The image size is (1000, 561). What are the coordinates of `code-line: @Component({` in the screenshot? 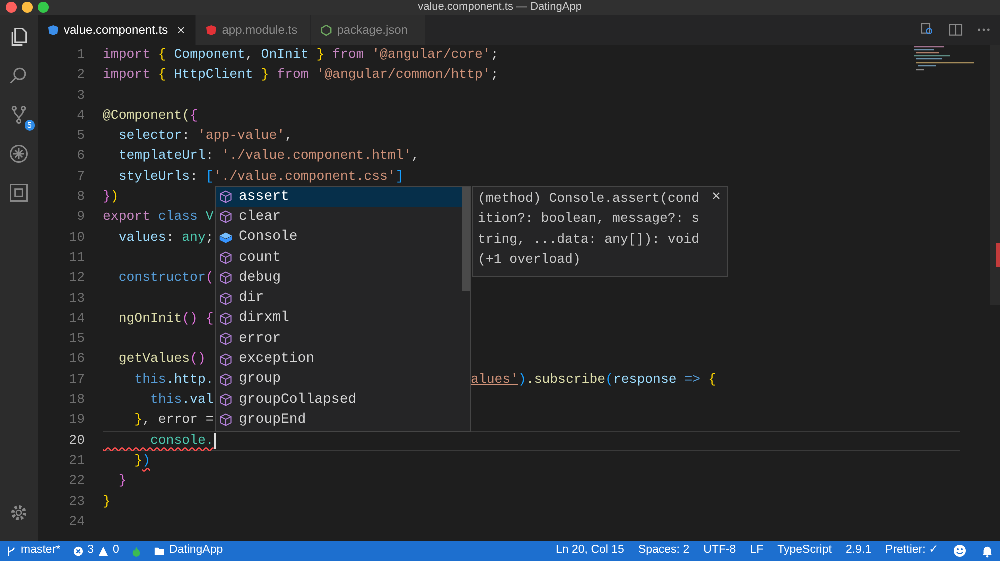 It's located at (150, 115).